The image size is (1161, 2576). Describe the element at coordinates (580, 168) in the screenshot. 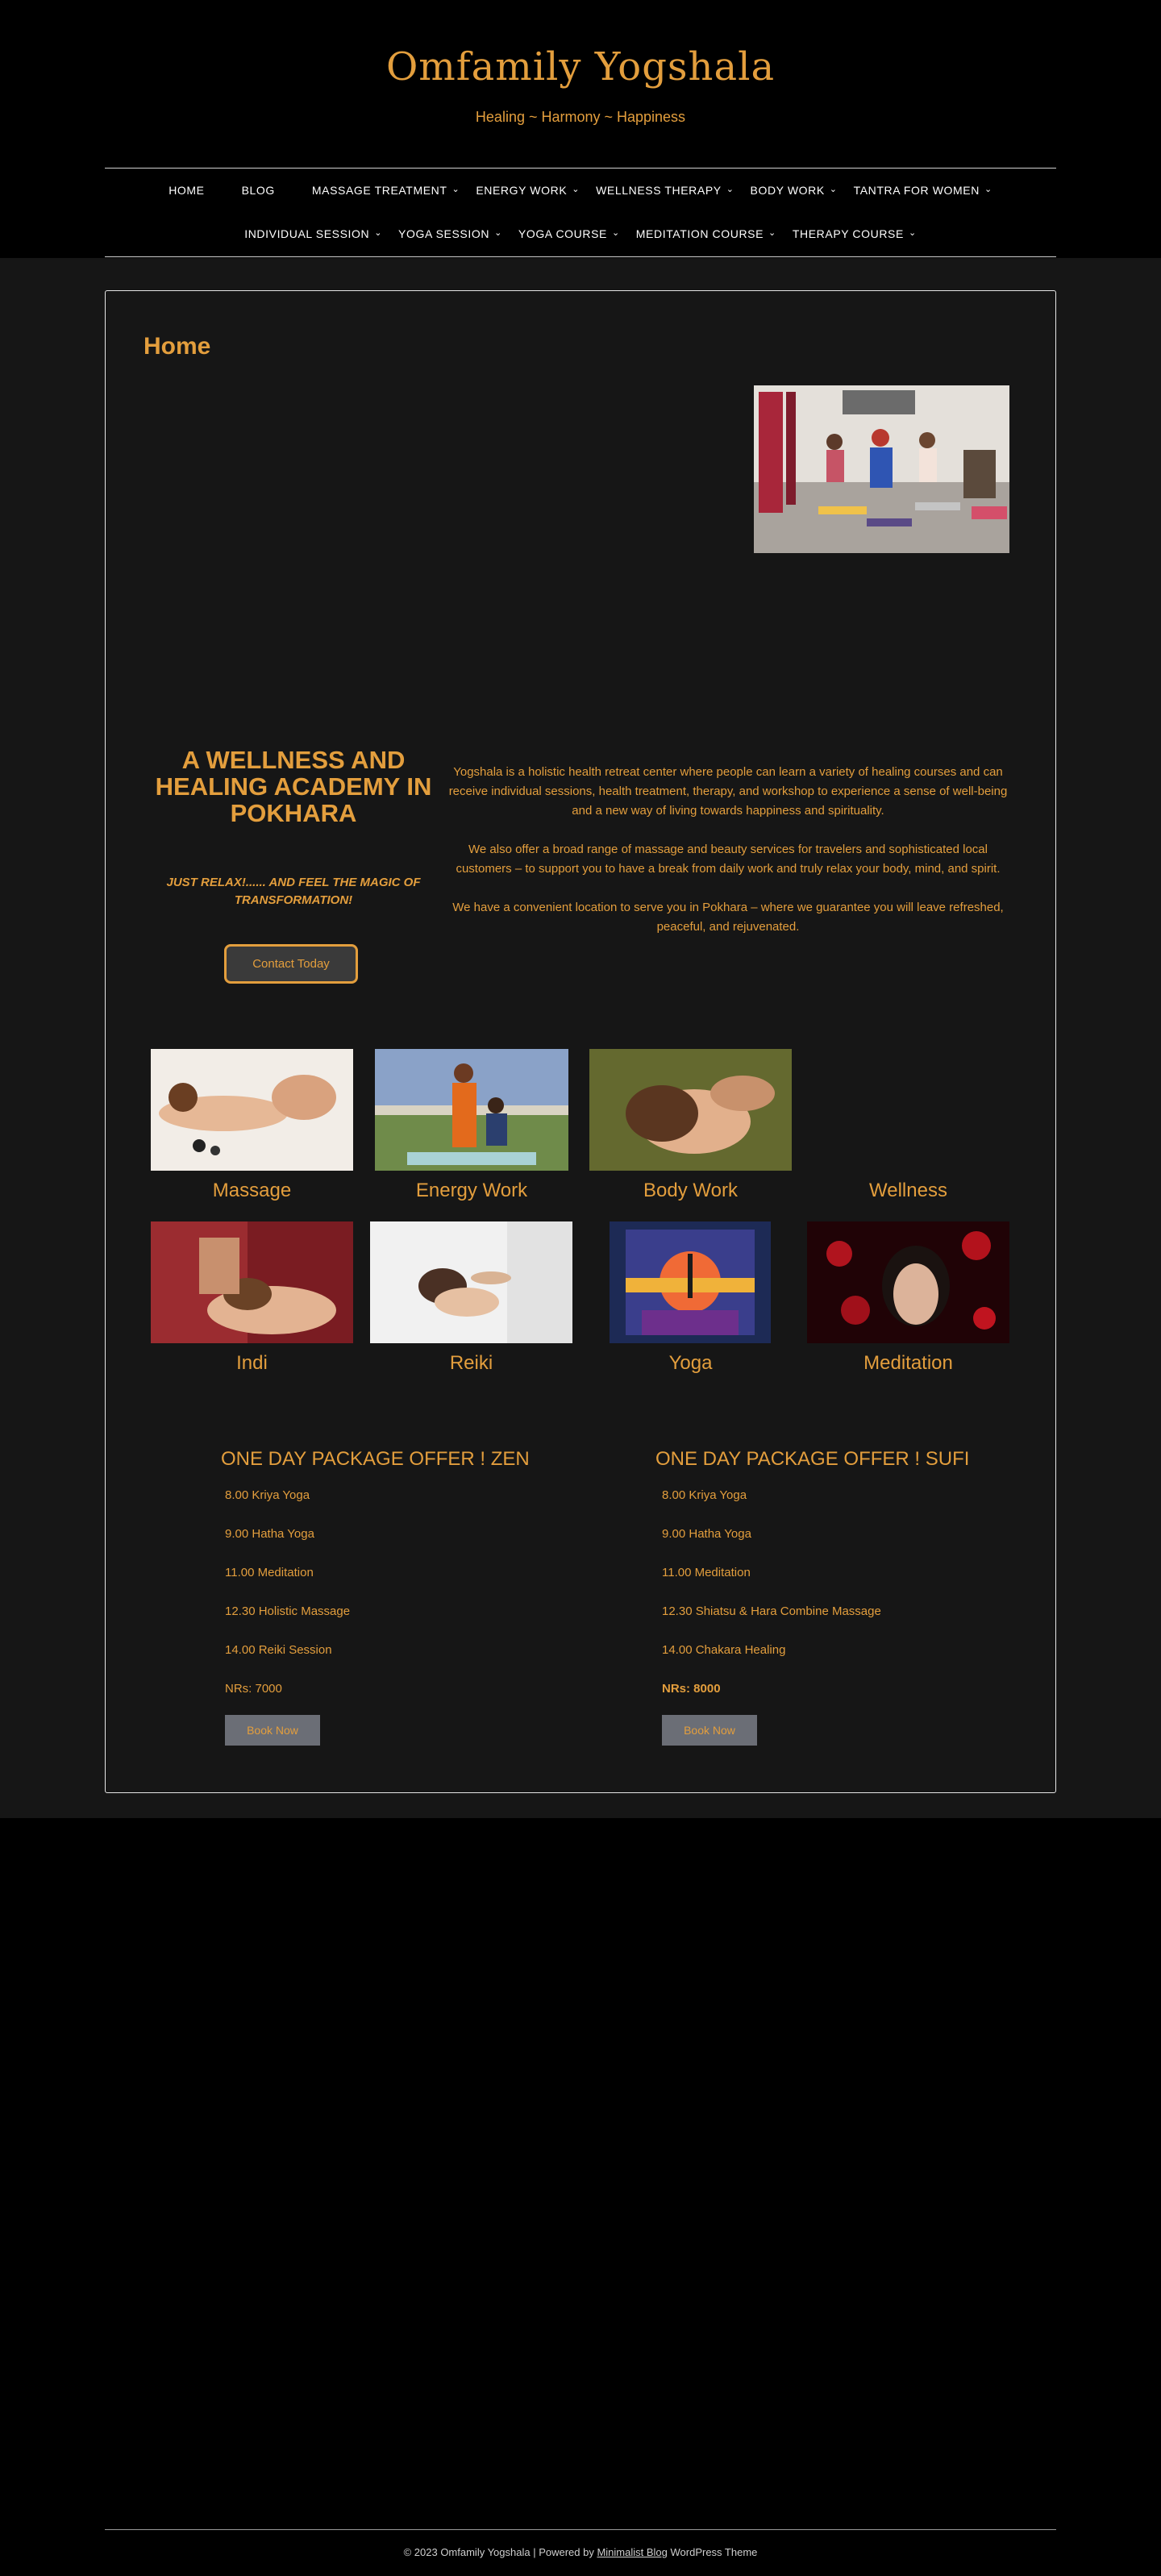

I see `nav-top-divider` at that location.